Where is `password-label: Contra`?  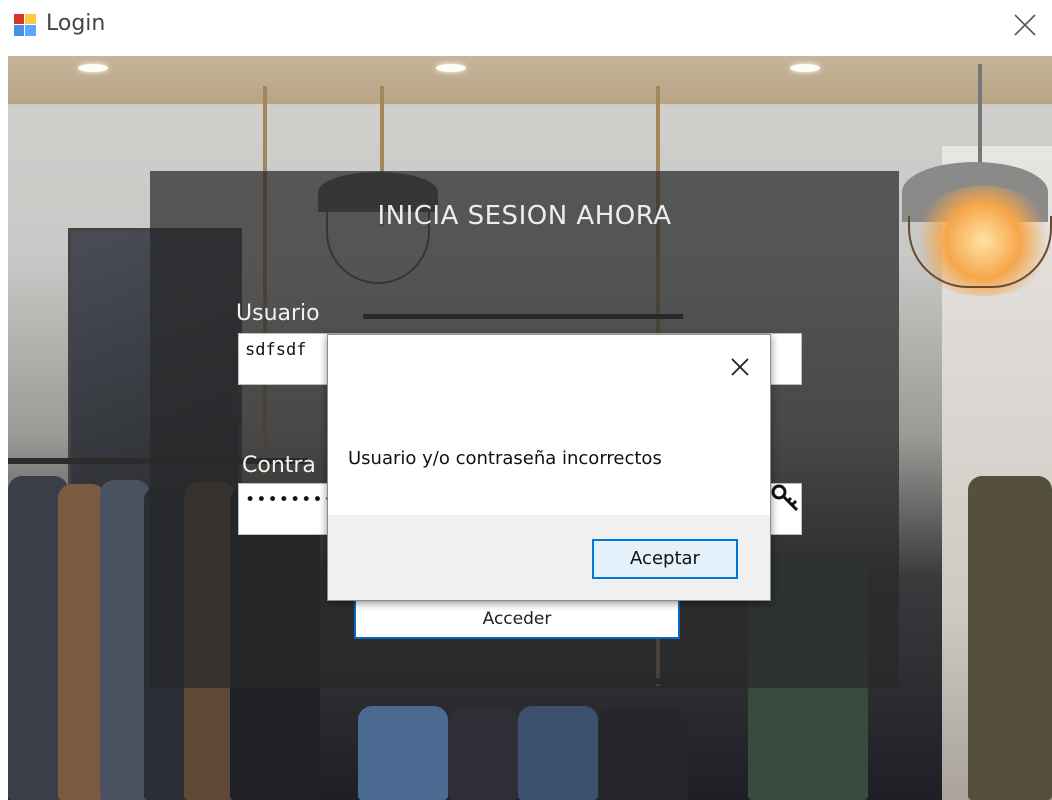
password-label: Contra is located at coordinates (279, 465).